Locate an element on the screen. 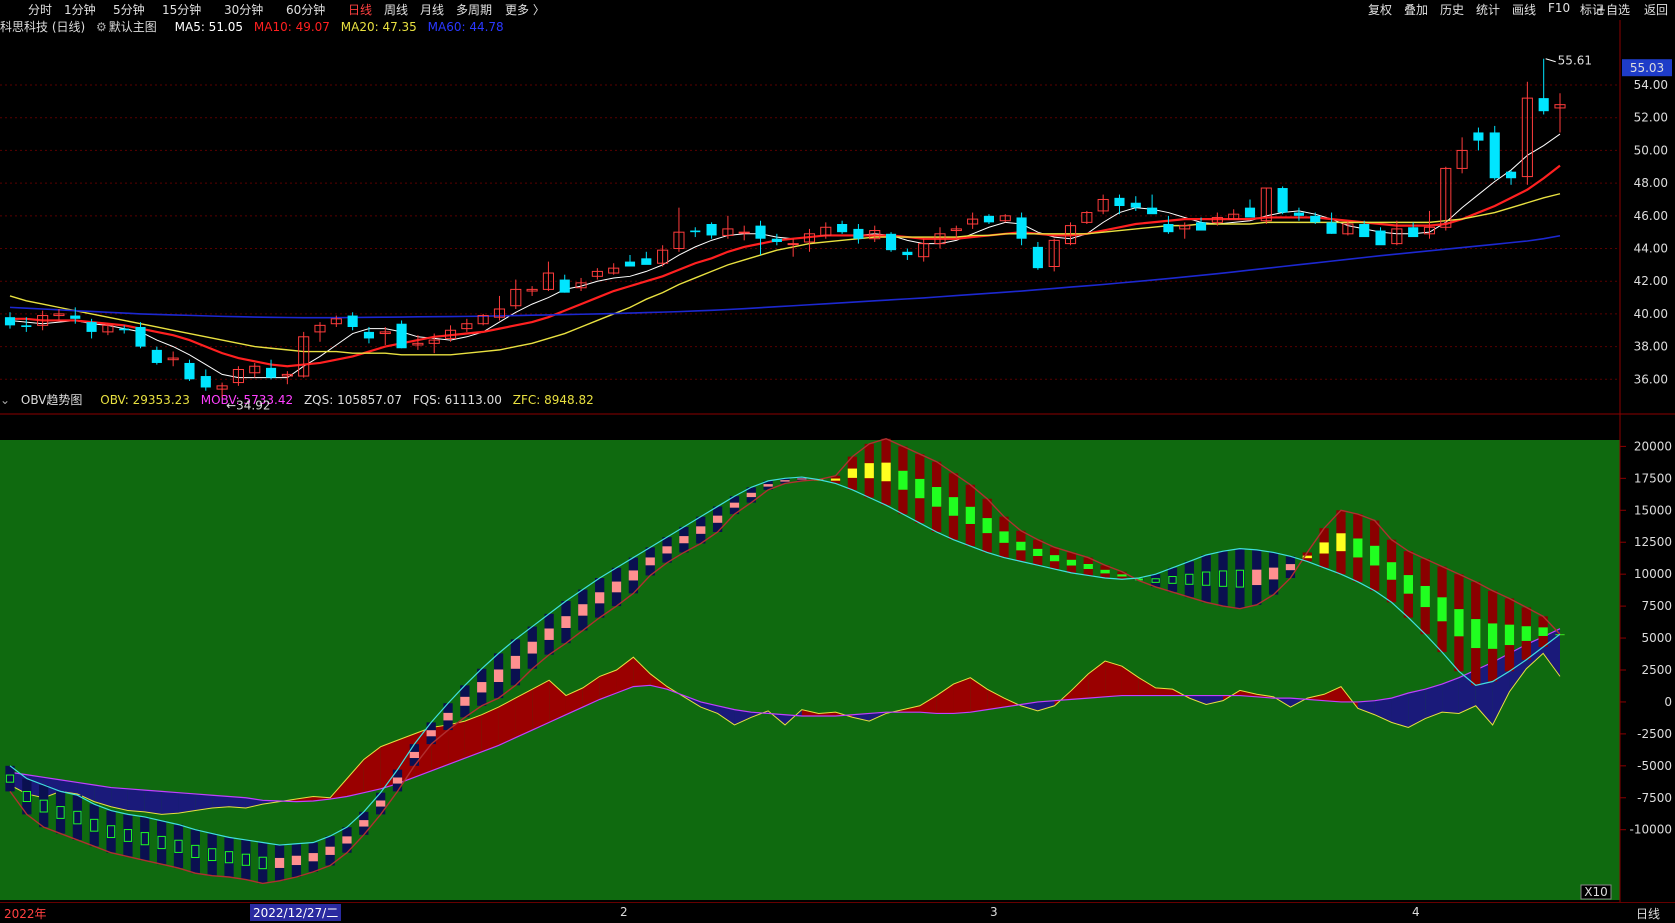 Image resolution: width=1675 pixels, height=923 pixels. y-tick-label: 20000 is located at coordinates (1653, 446).